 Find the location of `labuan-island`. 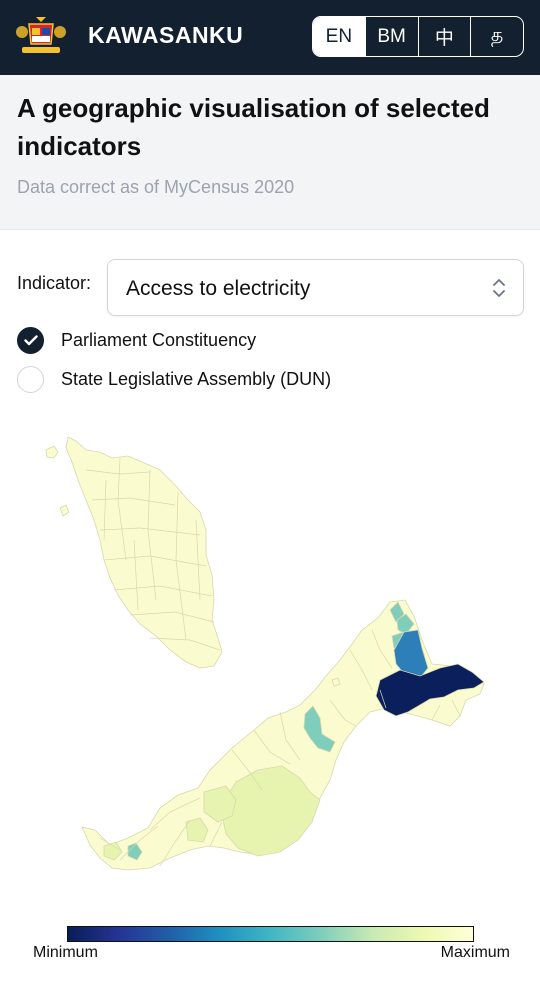

labuan-island is located at coordinates (336, 682).